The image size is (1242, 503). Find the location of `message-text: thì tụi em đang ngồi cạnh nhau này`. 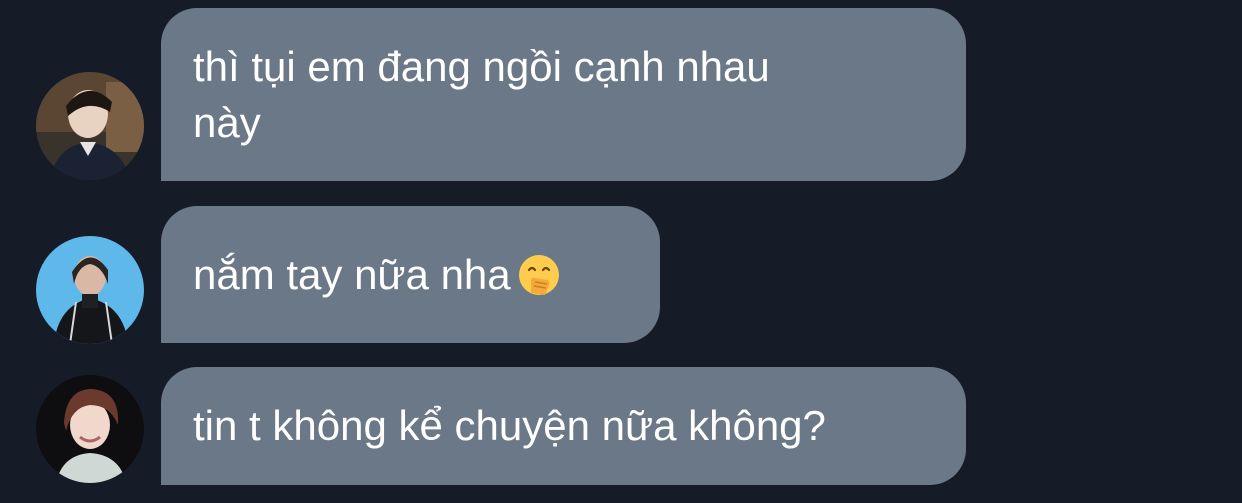

message-text: thì tụi em đang ngồi cạnh nhau này is located at coordinates (481, 94).